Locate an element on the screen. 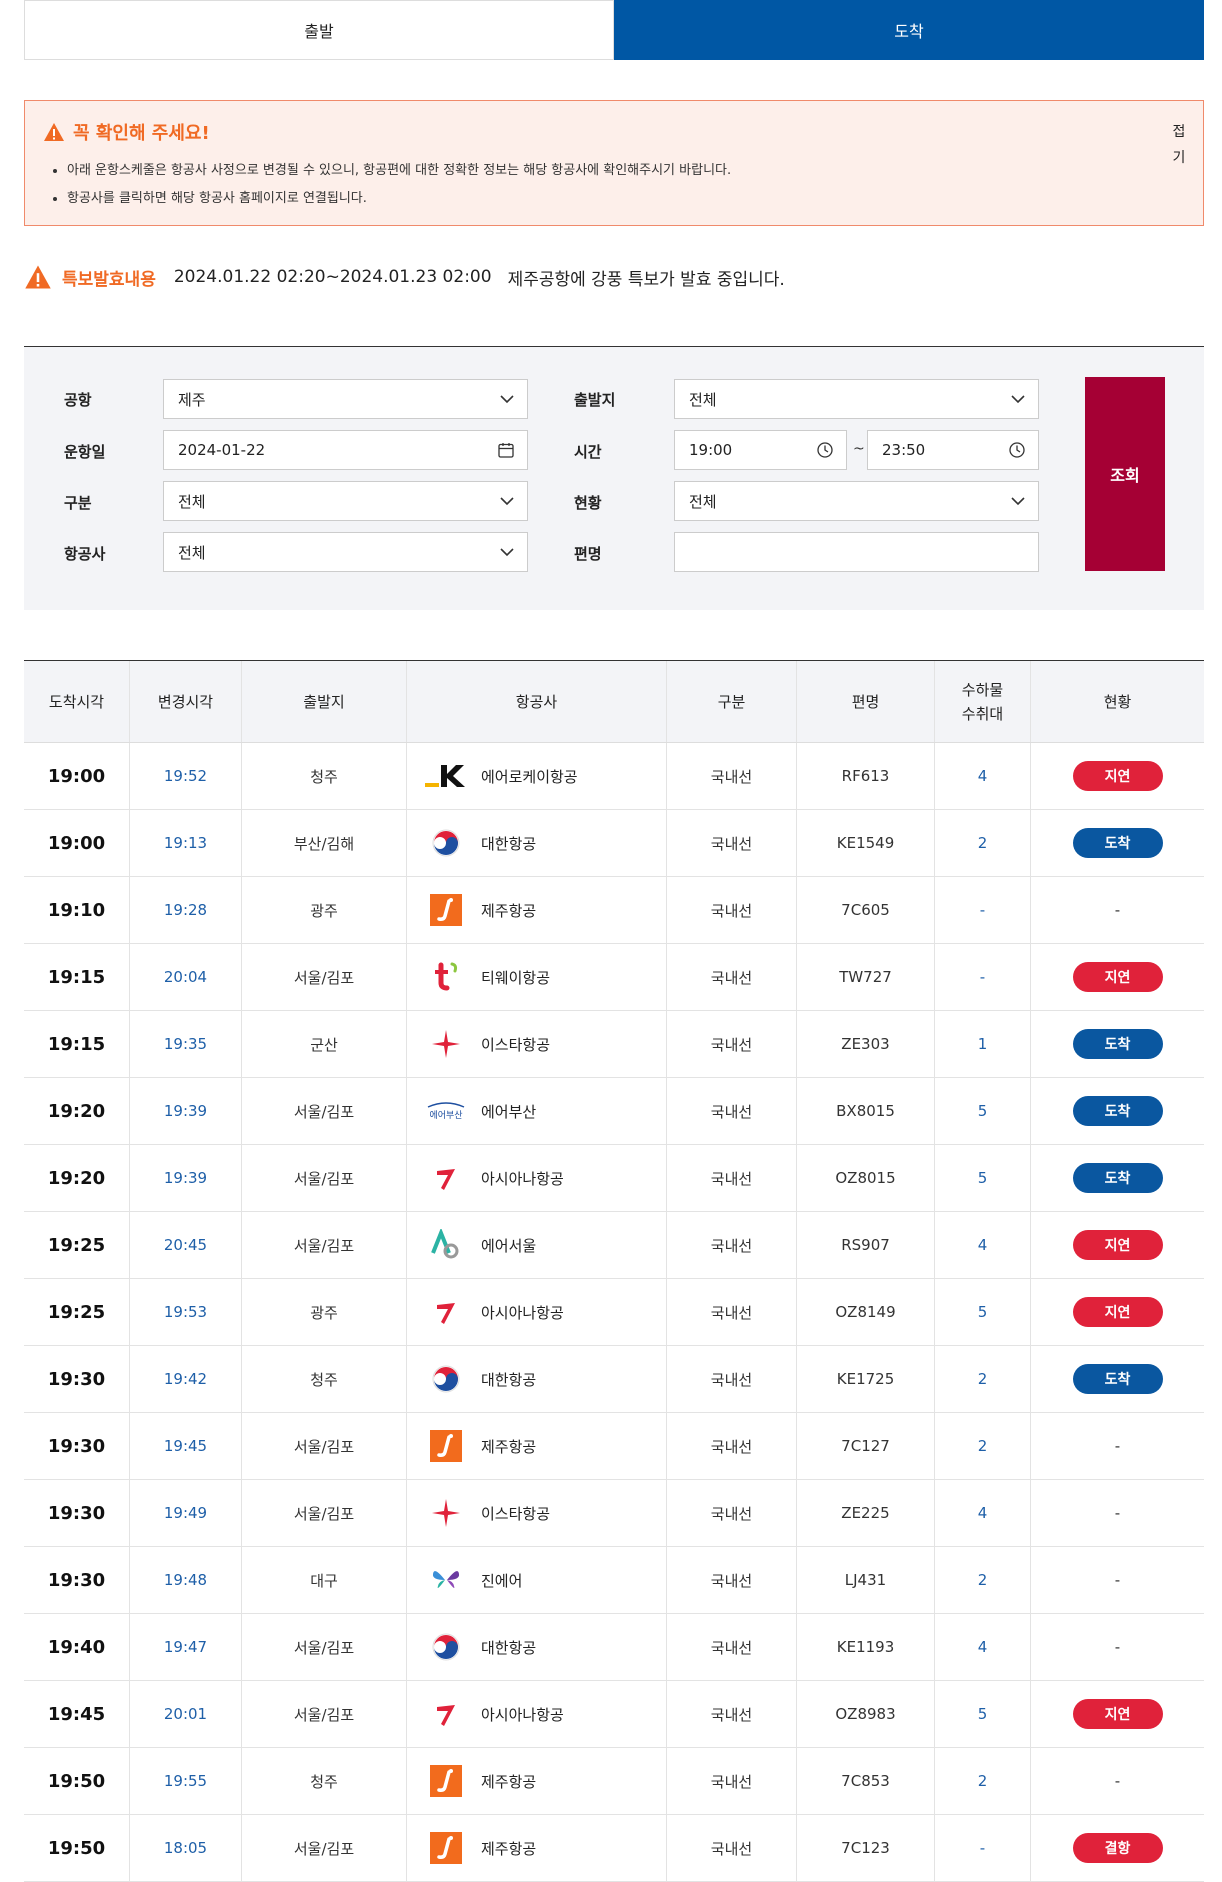 This screenshot has width=1222, height=1882. cell-airline: 에어로케이항공 is located at coordinates (537, 776).